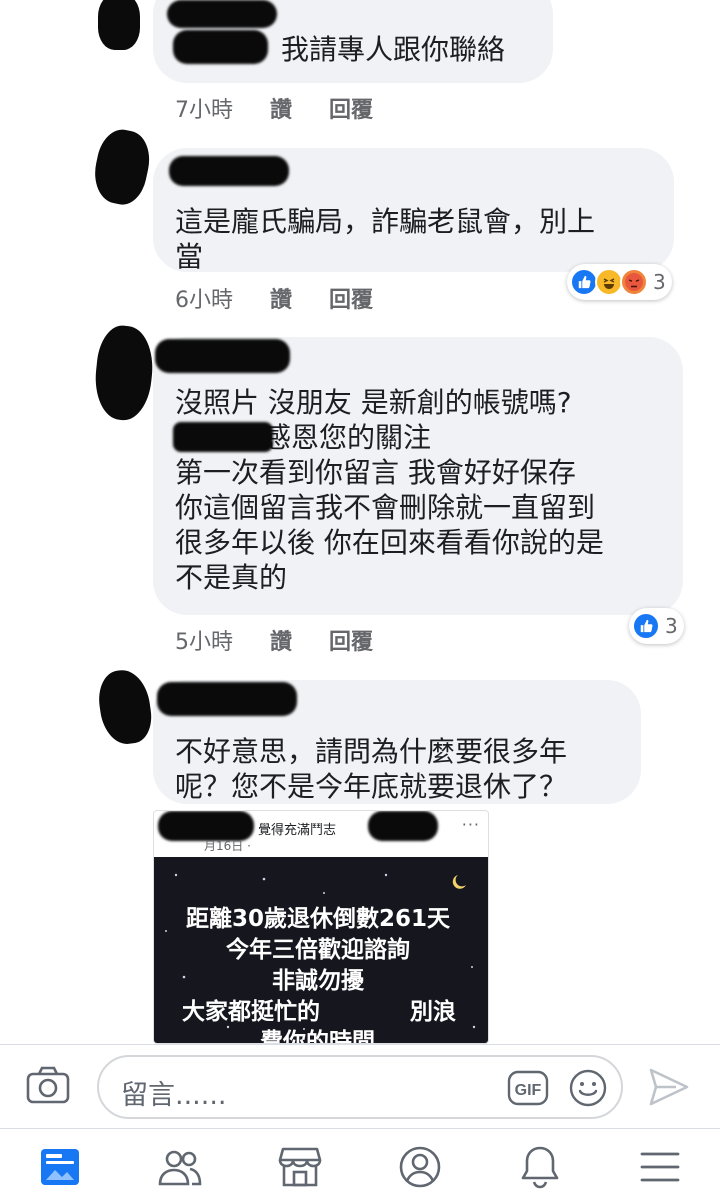 Image resolution: width=720 pixels, height=1204 pixels. What do you see at coordinates (204, 300) in the screenshot?
I see `comment-time: 6小時` at bounding box center [204, 300].